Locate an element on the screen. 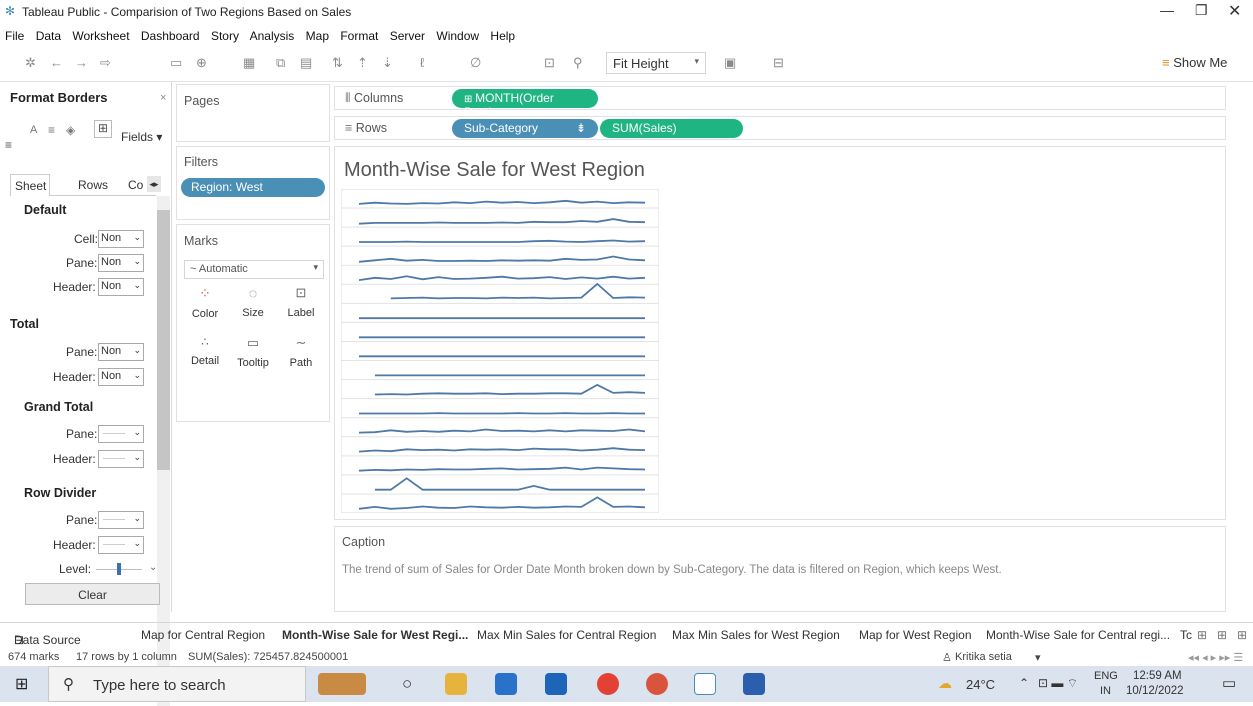 This screenshot has height=706, width=1253. menu-analysis: Analysis is located at coordinates (272, 36).